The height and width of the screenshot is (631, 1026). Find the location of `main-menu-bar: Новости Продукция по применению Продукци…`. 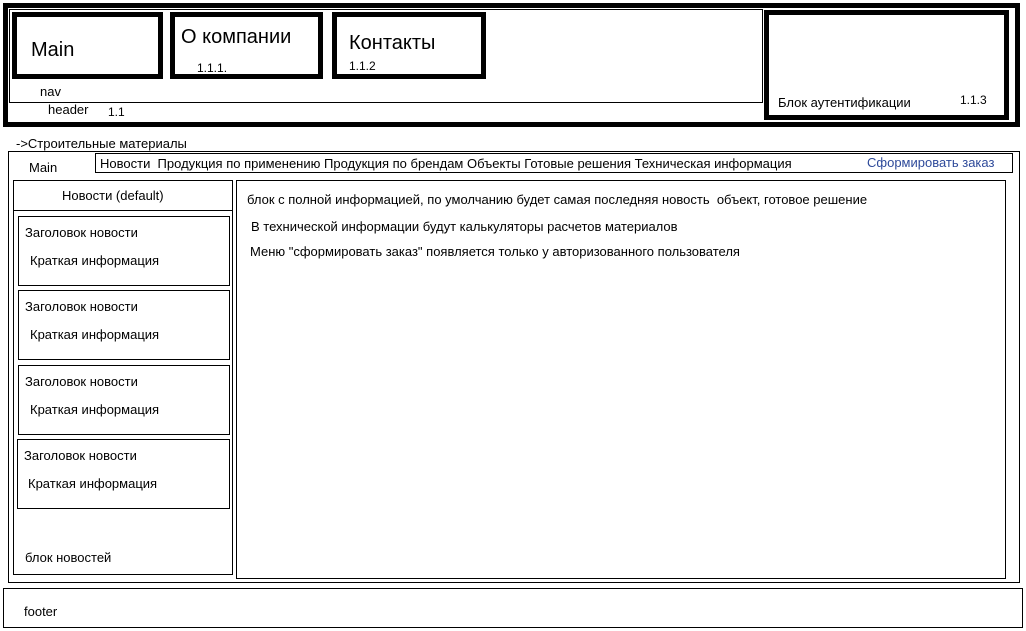

main-menu-bar: Новости Продукция по применению Продукци… is located at coordinates (554, 163).